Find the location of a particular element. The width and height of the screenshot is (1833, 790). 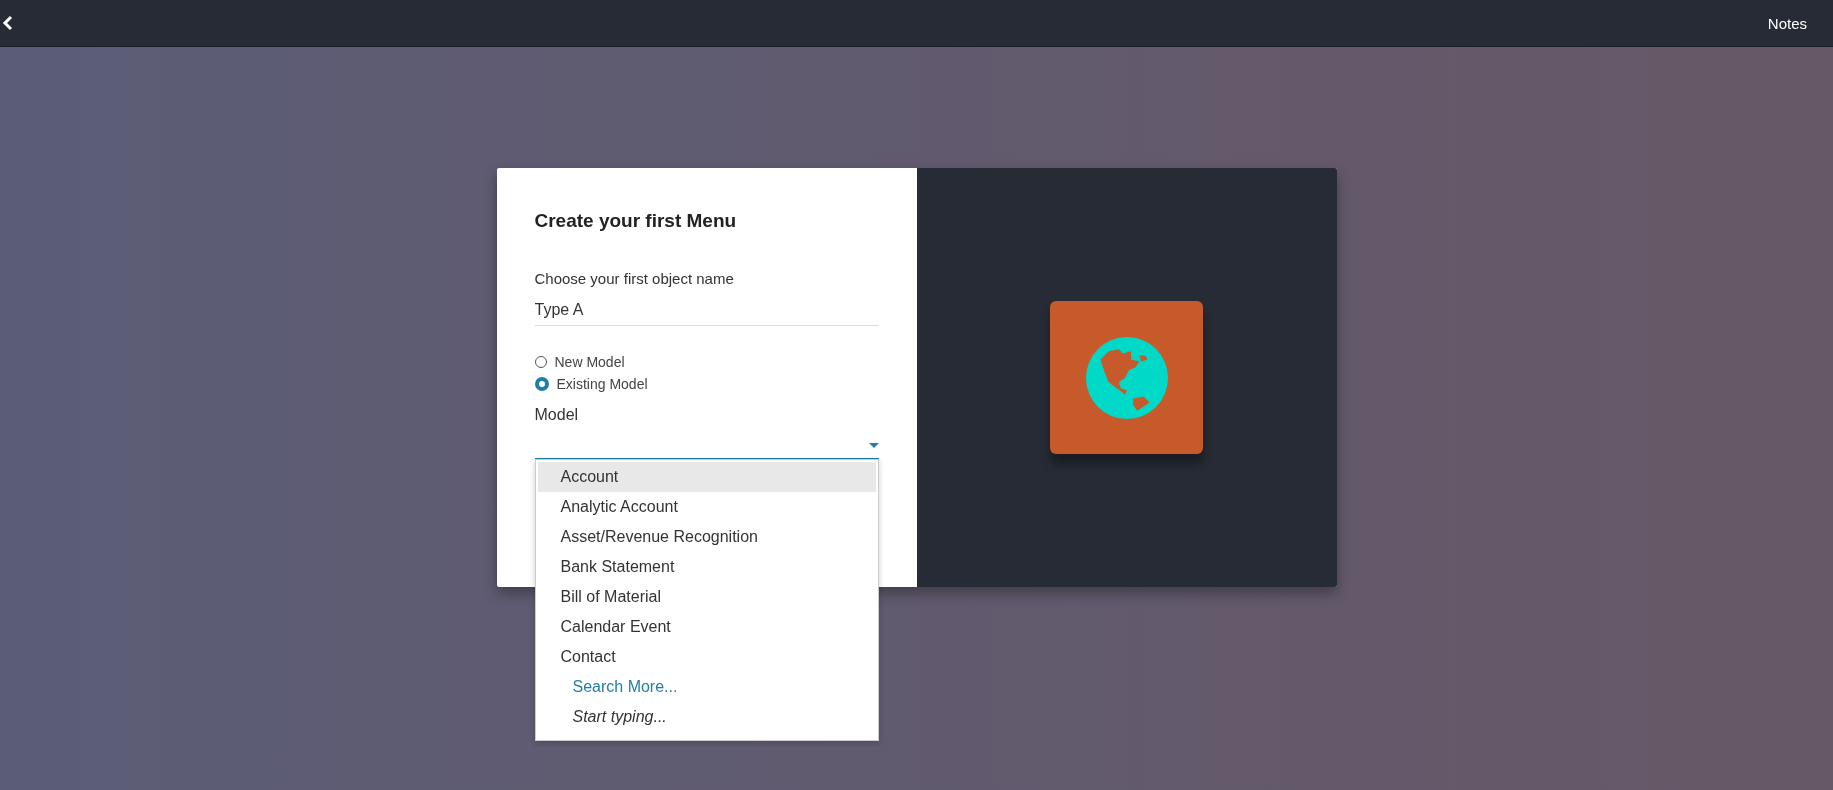

radio-option: New Model is located at coordinates (706, 362).